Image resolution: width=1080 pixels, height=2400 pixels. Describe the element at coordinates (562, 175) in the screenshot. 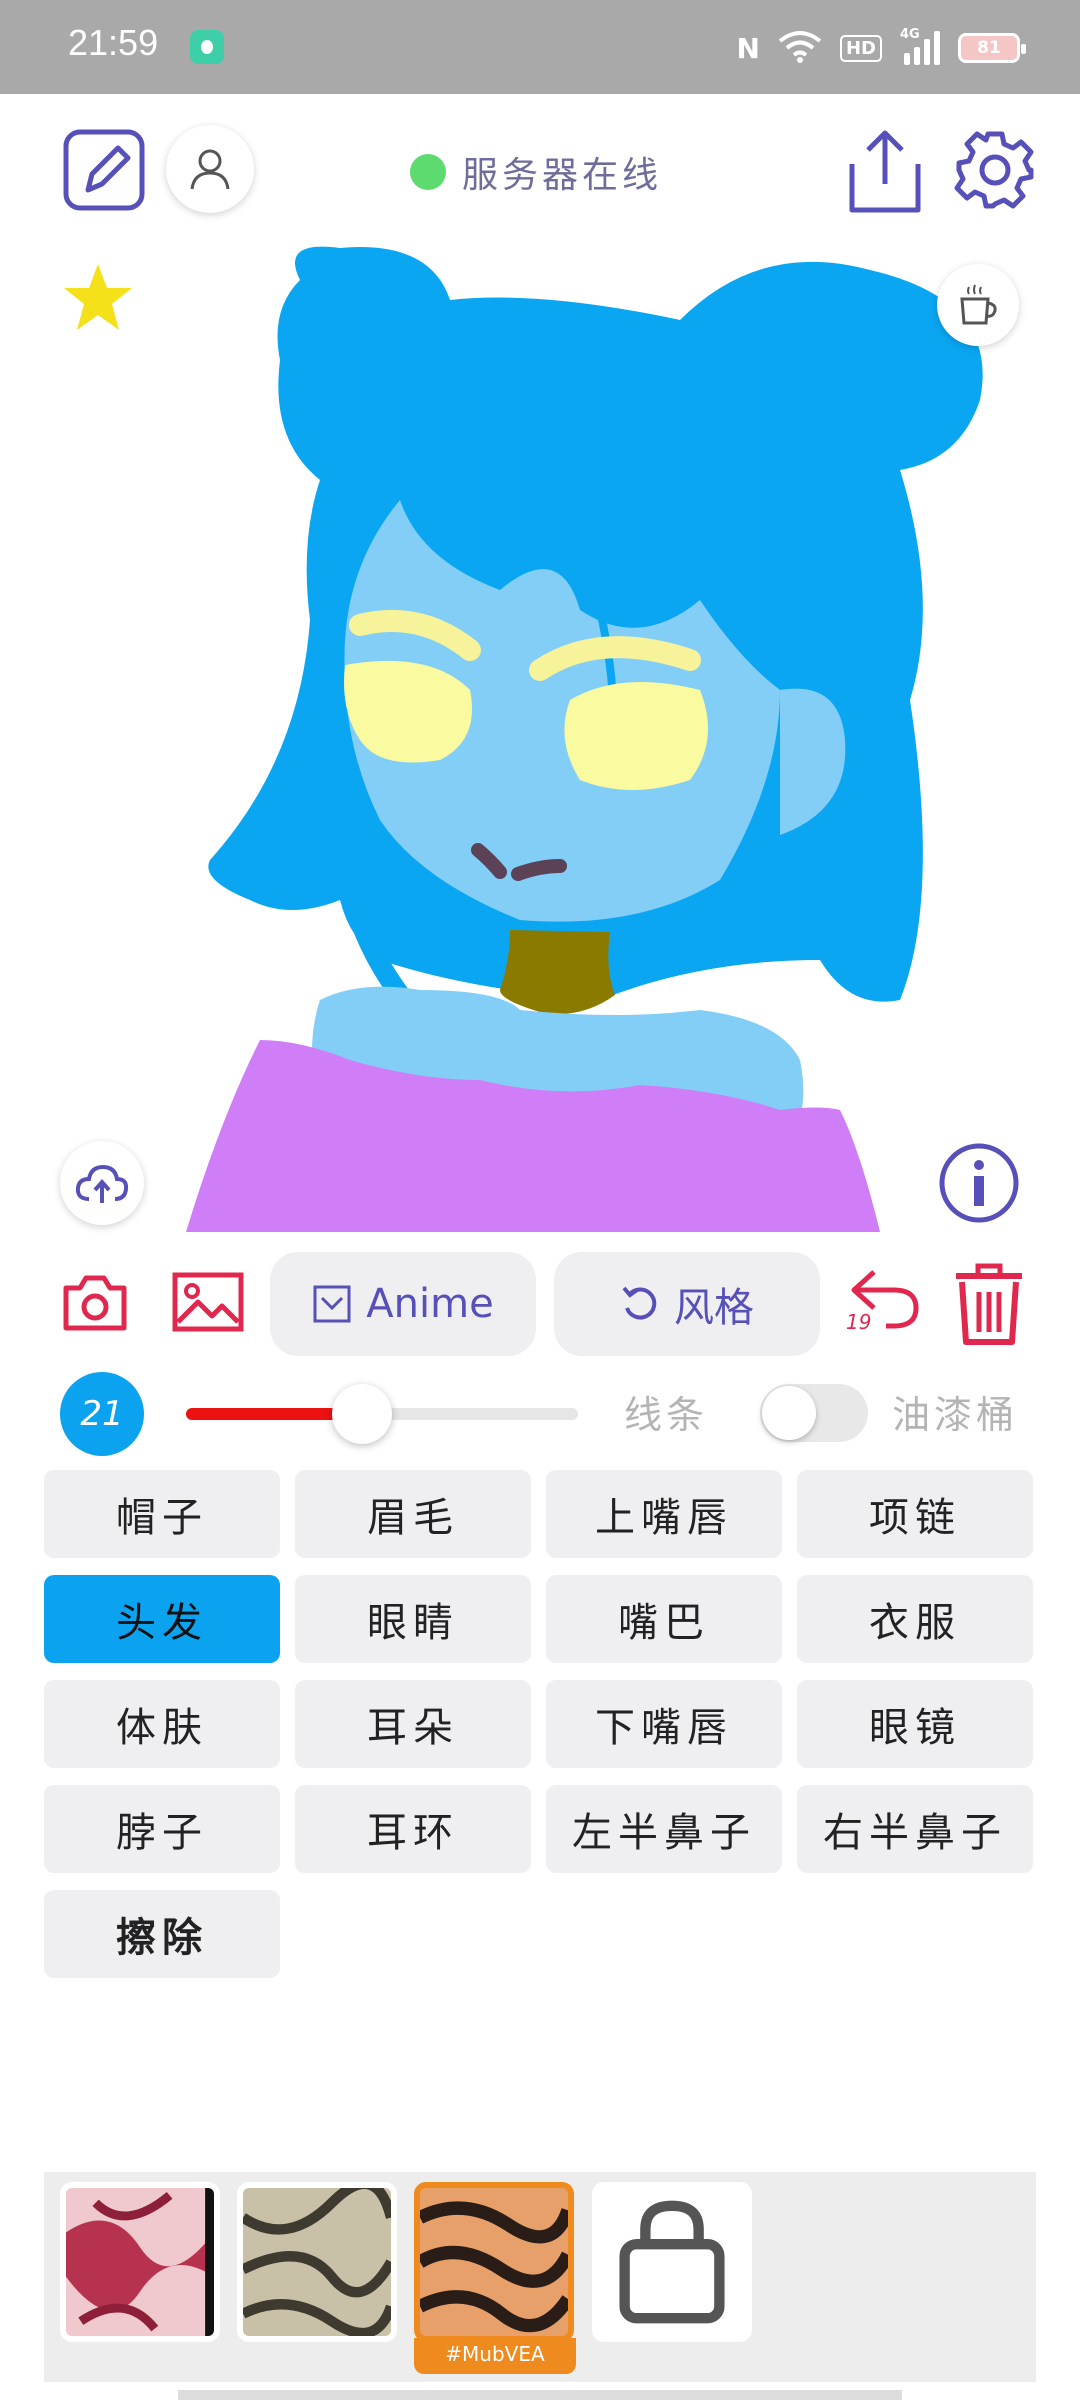

I see `server-status-text: 服务器在线` at that location.